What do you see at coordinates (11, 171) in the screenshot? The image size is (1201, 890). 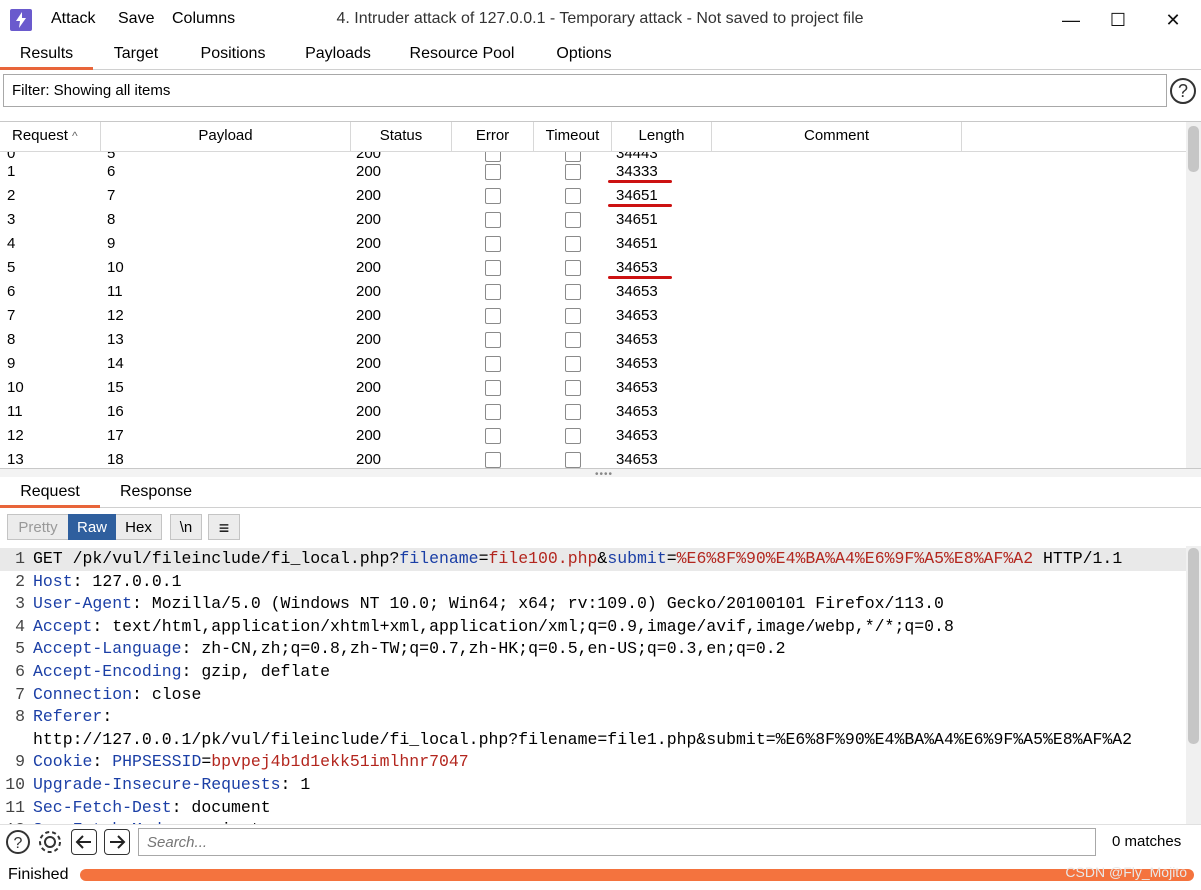 I see `cell-request: 1` at bounding box center [11, 171].